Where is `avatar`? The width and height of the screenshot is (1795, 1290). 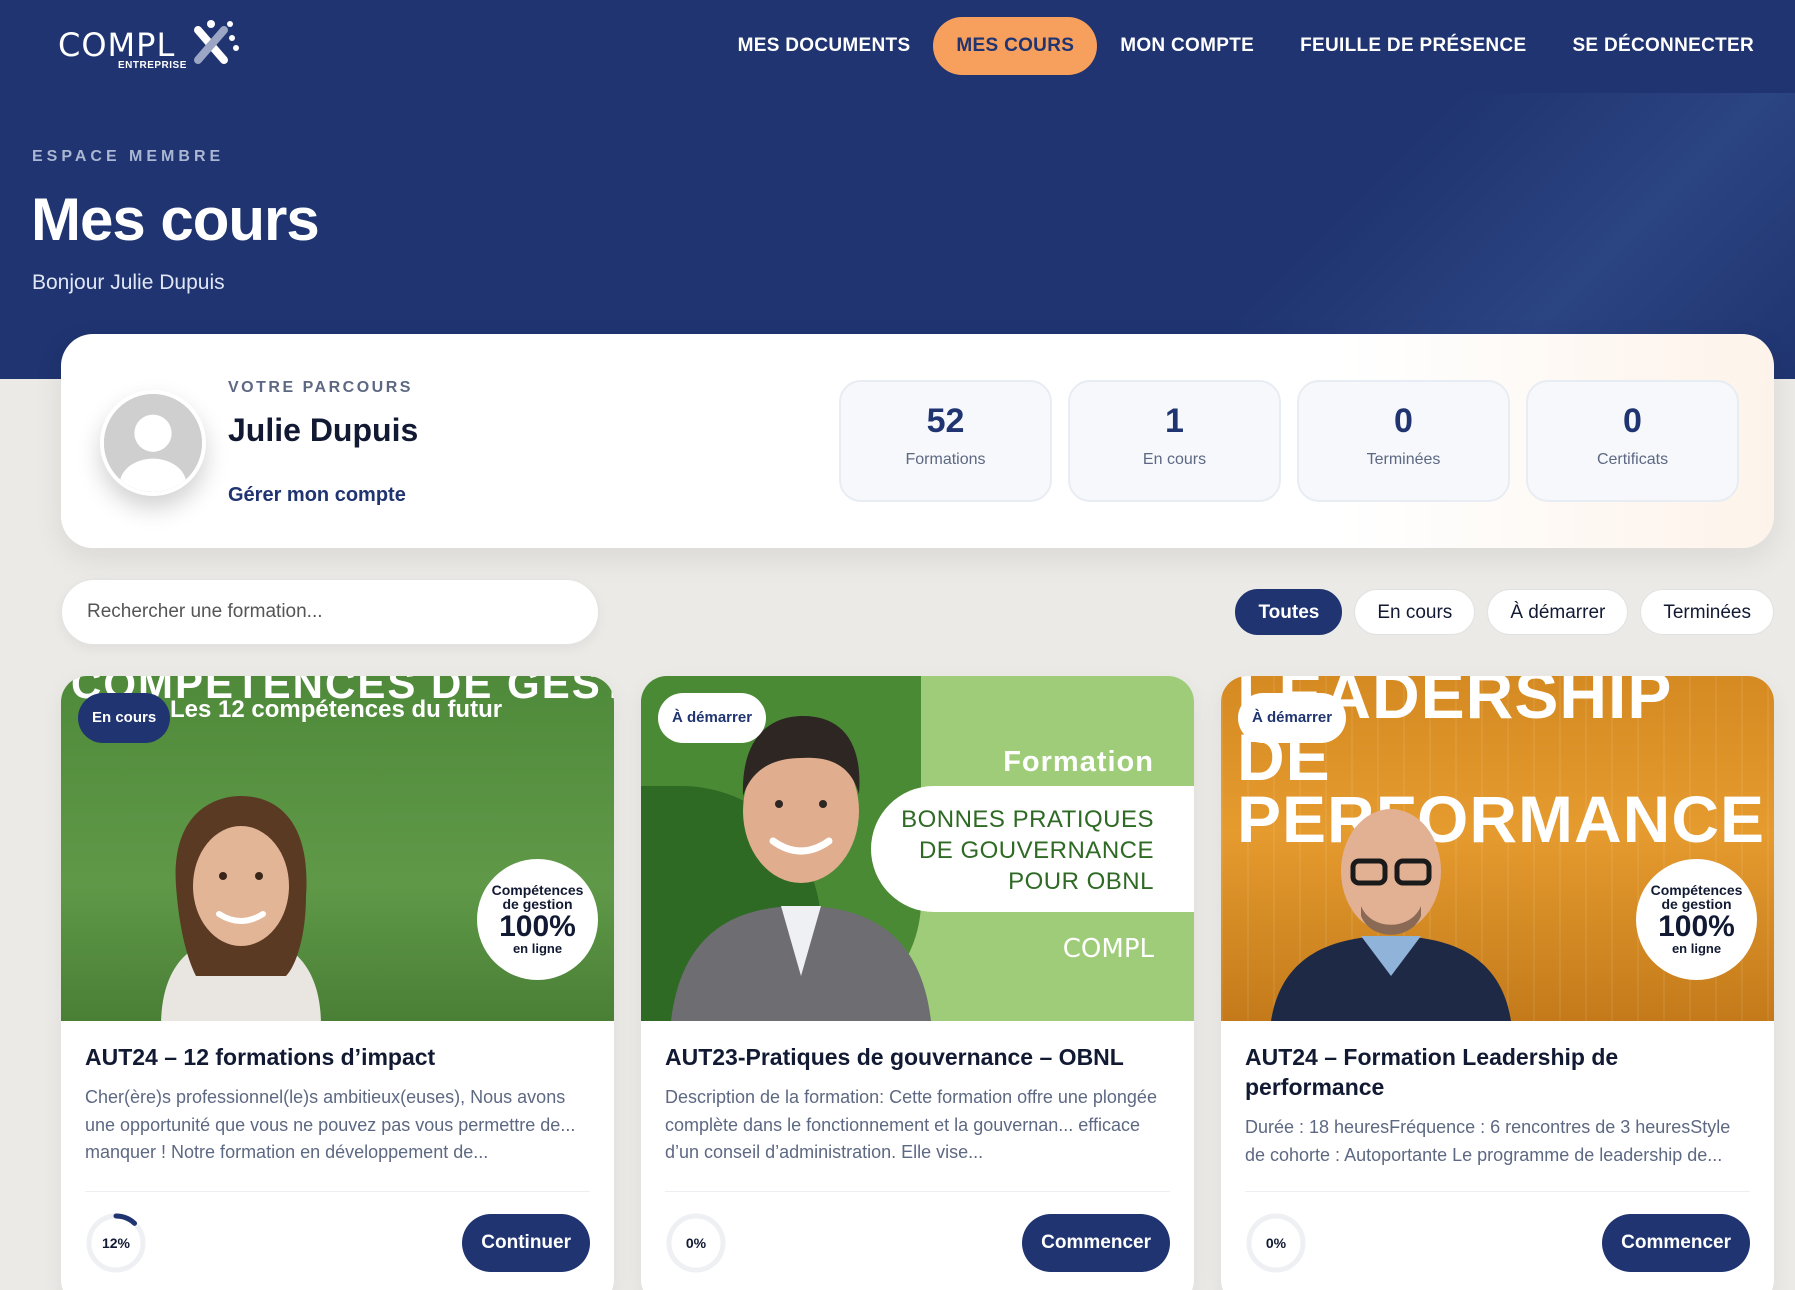 avatar is located at coordinates (153, 443).